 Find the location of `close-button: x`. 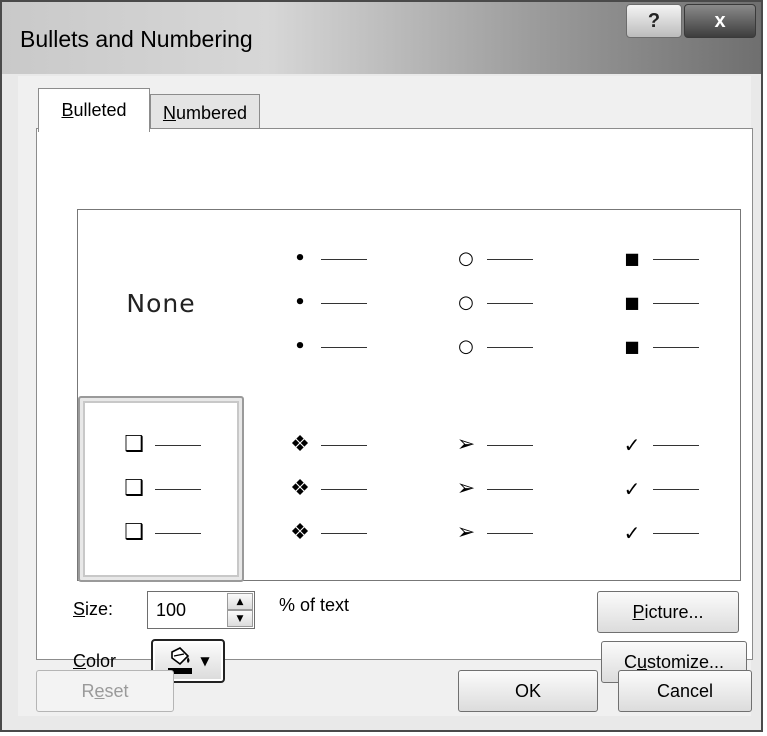

close-button: x is located at coordinates (720, 21).